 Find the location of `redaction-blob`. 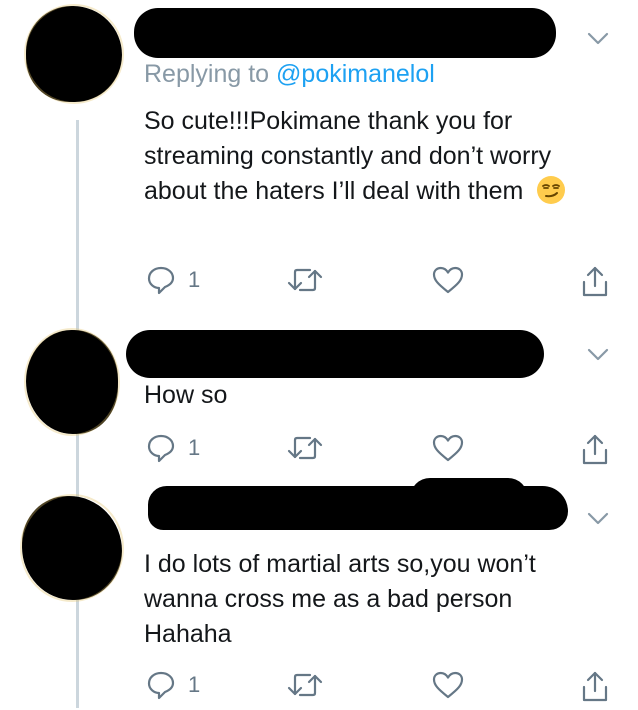

redaction-blob is located at coordinates (469, 498).